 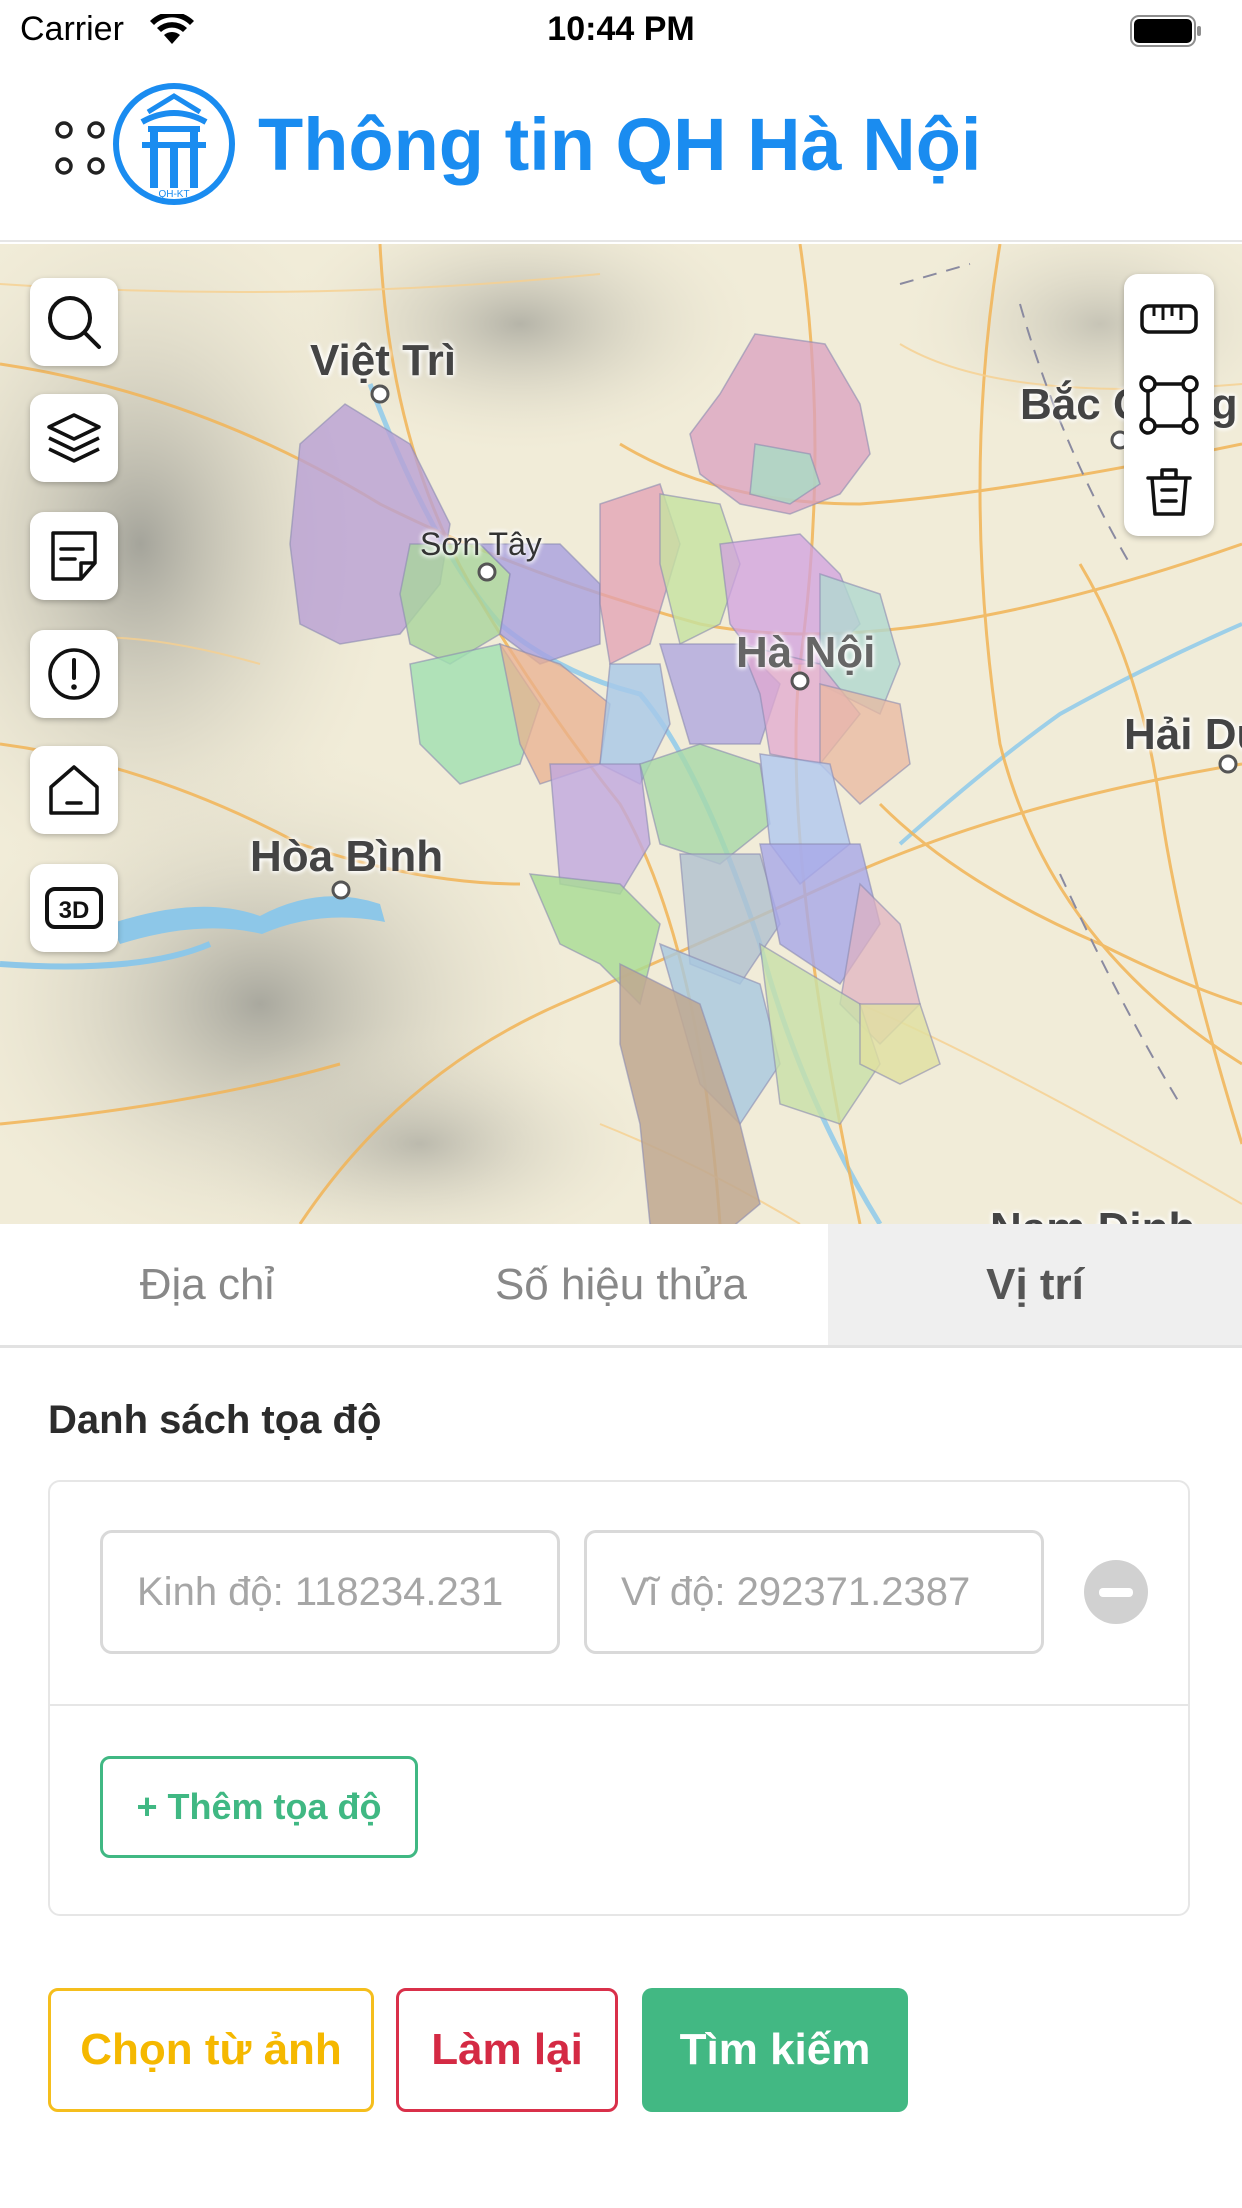 I want to click on map-layers-button, so click(x=74, y=438).